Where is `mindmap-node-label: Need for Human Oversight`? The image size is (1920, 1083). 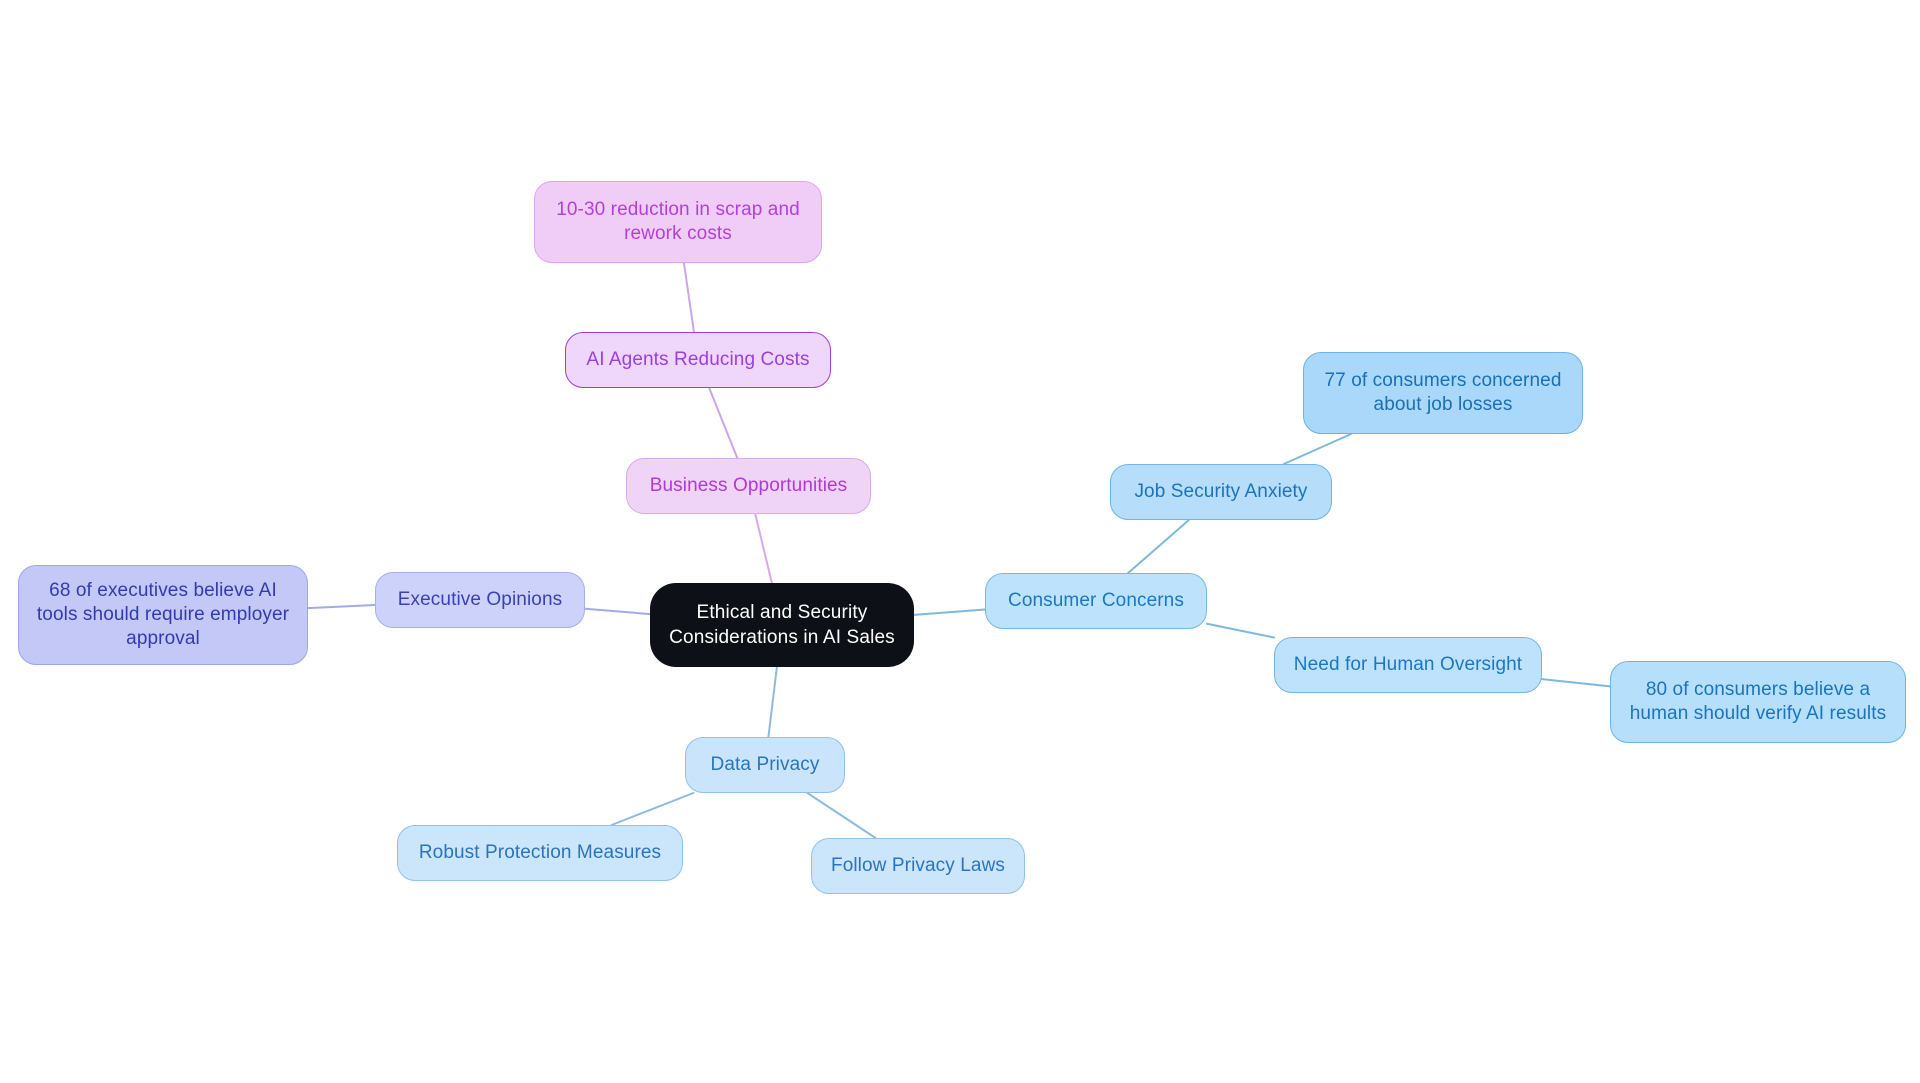 mindmap-node-label: Need for Human Oversight is located at coordinates (1408, 664).